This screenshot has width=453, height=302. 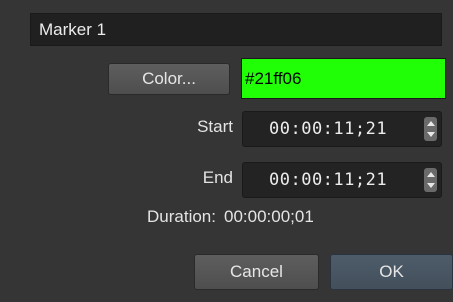 What do you see at coordinates (343, 78) in the screenshot?
I see `color-value-field: #21ff06` at bounding box center [343, 78].